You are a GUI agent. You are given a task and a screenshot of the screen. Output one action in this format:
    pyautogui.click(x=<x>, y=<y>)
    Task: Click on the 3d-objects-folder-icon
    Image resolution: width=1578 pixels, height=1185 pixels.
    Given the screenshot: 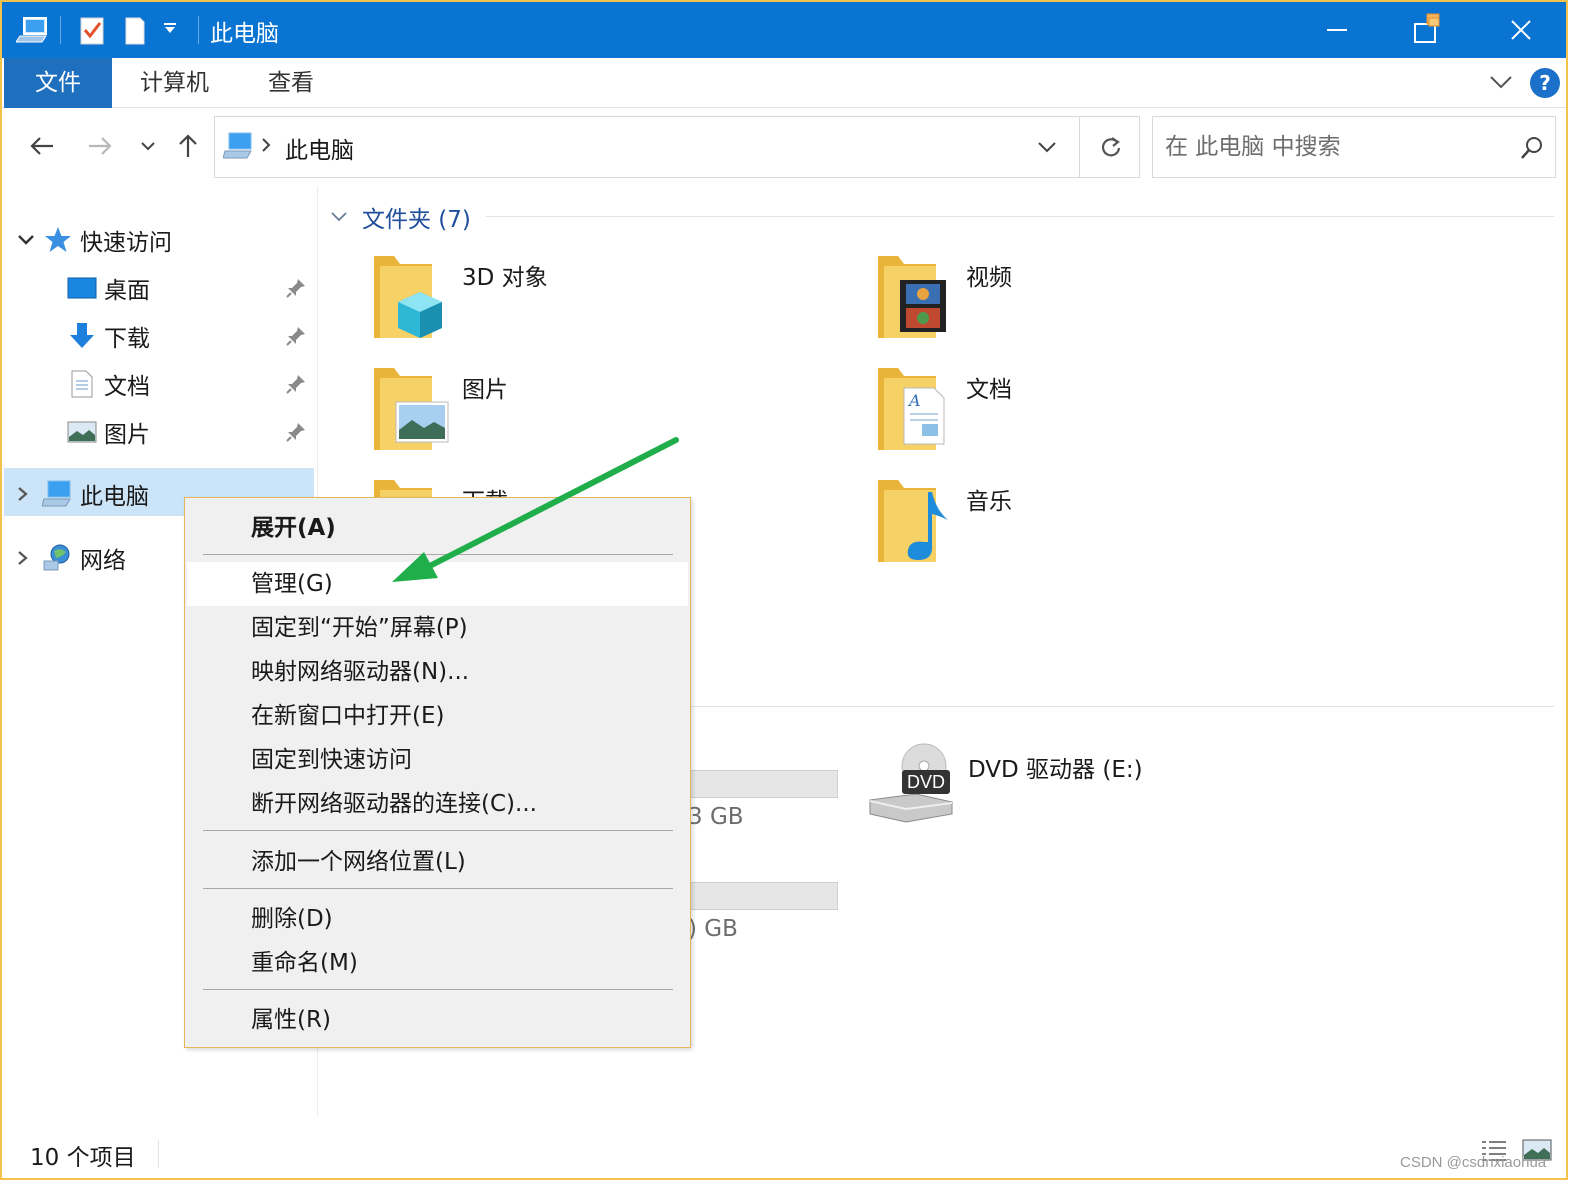 What is the action you would take?
    pyautogui.click(x=414, y=297)
    